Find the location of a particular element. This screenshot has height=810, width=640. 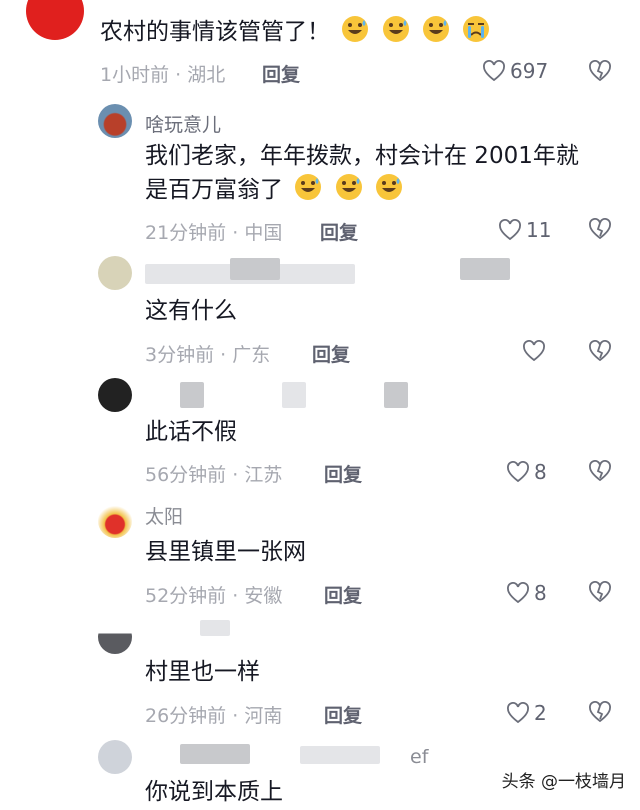

comment-author: ef is located at coordinates (419, 757).